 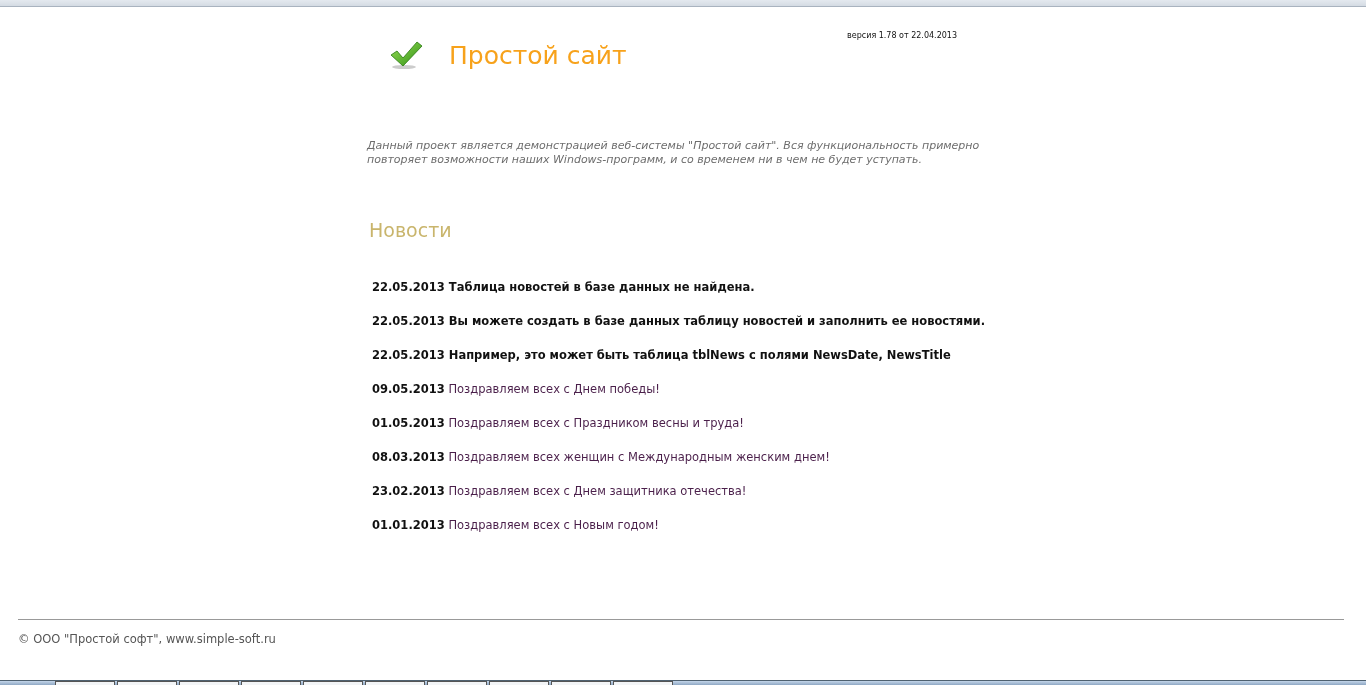 I want to click on news-item: 23.02.2013 Поздравляем всех с Днем защитника отечества!, so click(x=560, y=491).